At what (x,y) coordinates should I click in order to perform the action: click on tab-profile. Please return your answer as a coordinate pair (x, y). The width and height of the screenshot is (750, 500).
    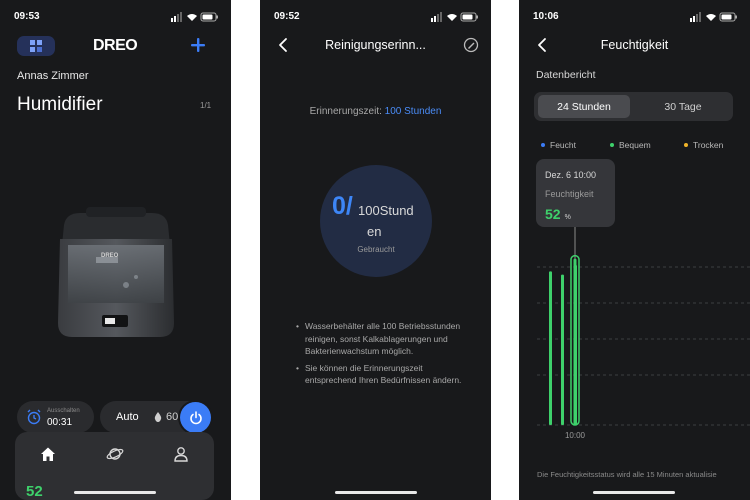
    Looking at the image, I should click on (181, 454).